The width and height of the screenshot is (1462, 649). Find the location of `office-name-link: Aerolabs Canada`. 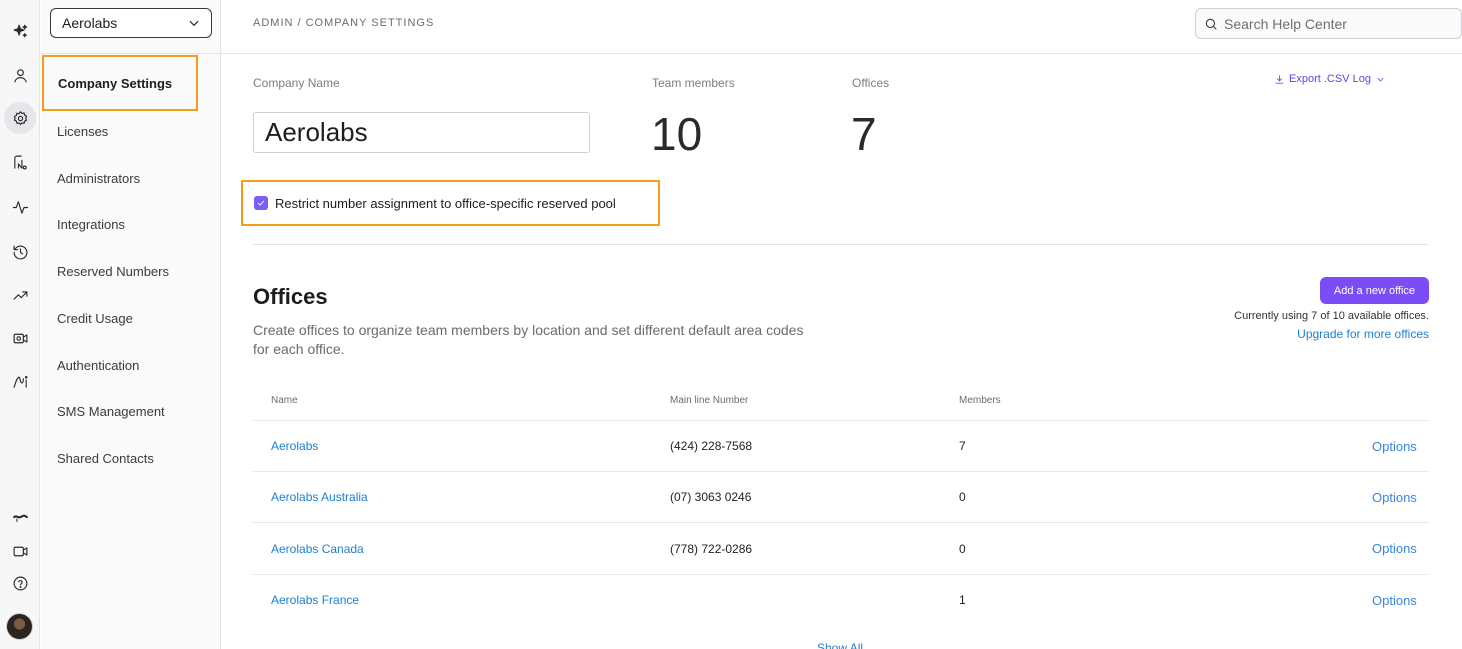

office-name-link: Aerolabs Canada is located at coordinates (317, 549).